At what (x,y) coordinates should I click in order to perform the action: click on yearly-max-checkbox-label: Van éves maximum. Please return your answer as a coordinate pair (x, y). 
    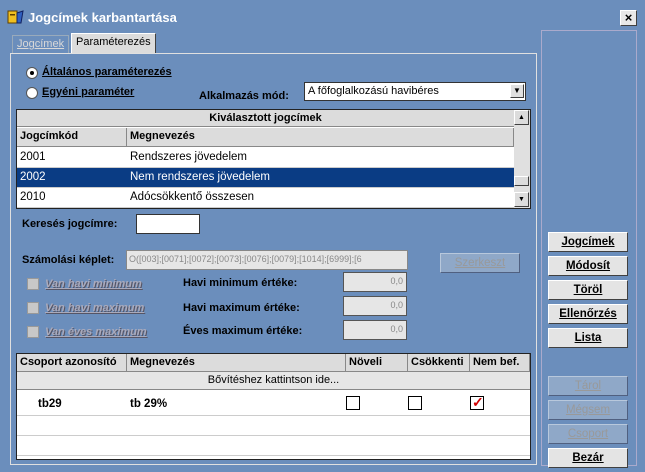
    Looking at the image, I should click on (96, 332).